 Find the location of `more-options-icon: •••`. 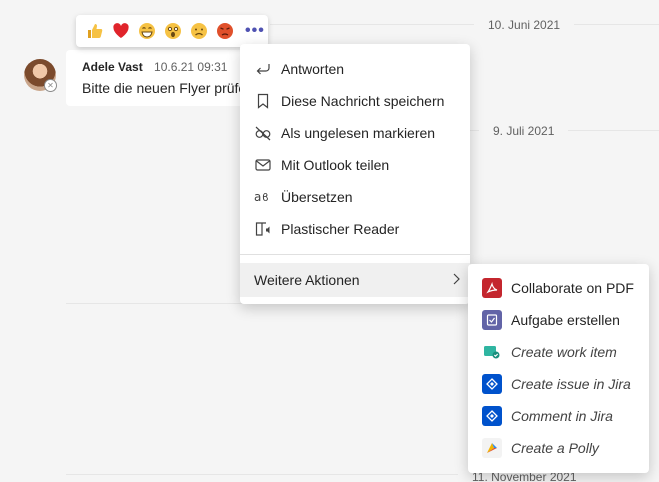

more-options-icon: ••• is located at coordinates (255, 31).